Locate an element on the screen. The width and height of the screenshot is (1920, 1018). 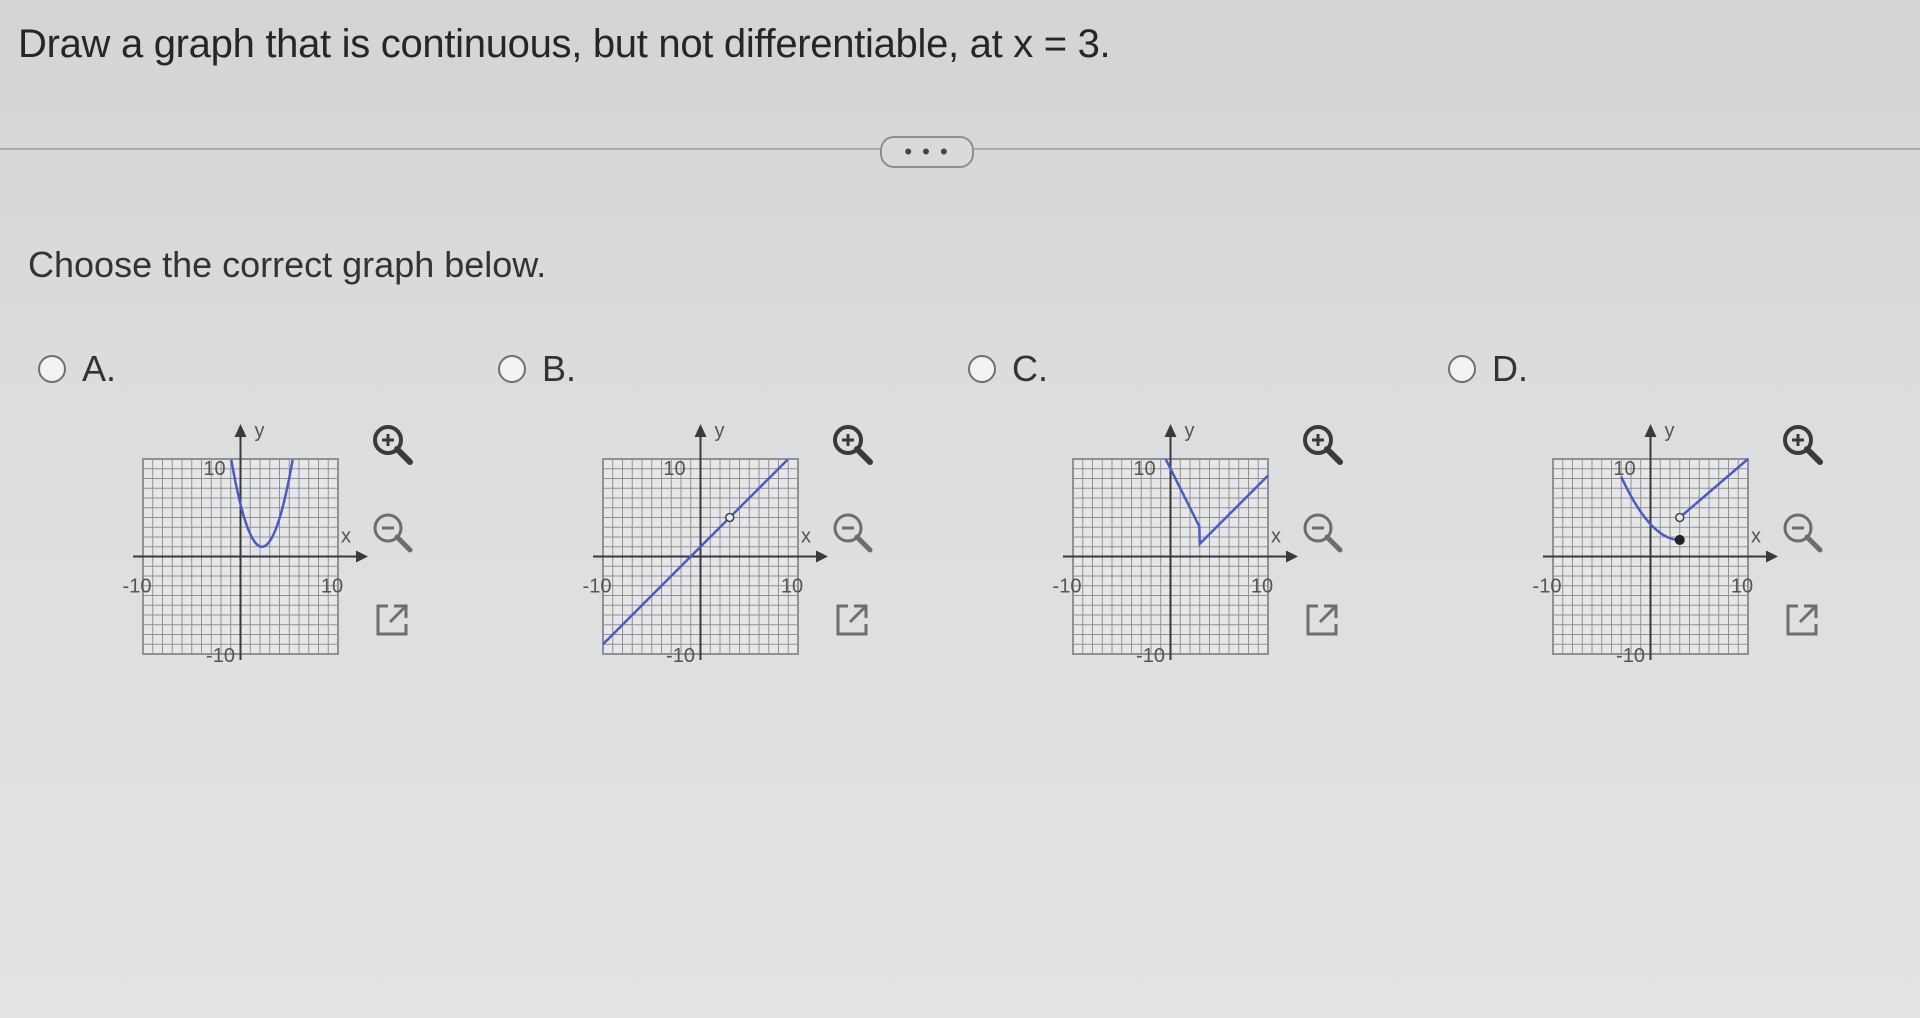
option-a: A. y x 10 -10 -10 10 is located at coordinates (258, 518).